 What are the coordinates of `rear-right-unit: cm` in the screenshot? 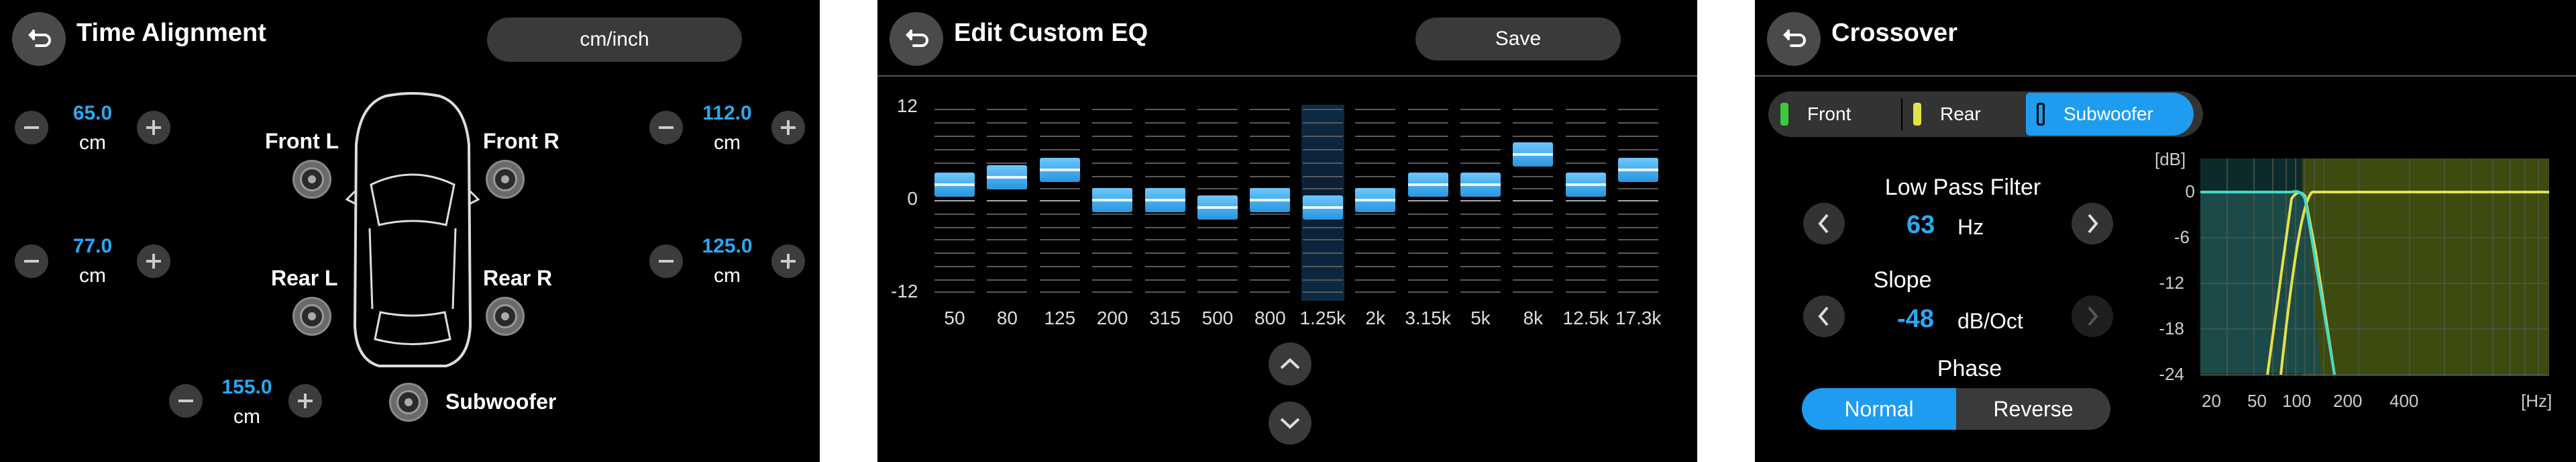 It's located at (727, 276).